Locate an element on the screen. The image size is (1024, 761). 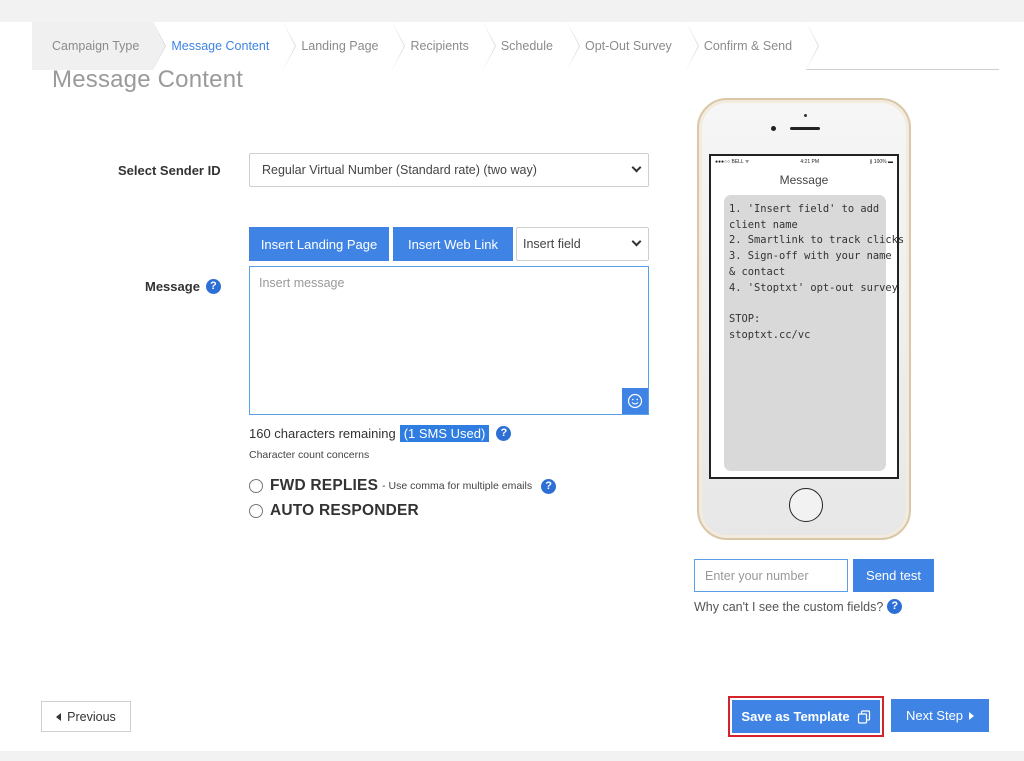
step-label: Campaign Type is located at coordinates (96, 46).